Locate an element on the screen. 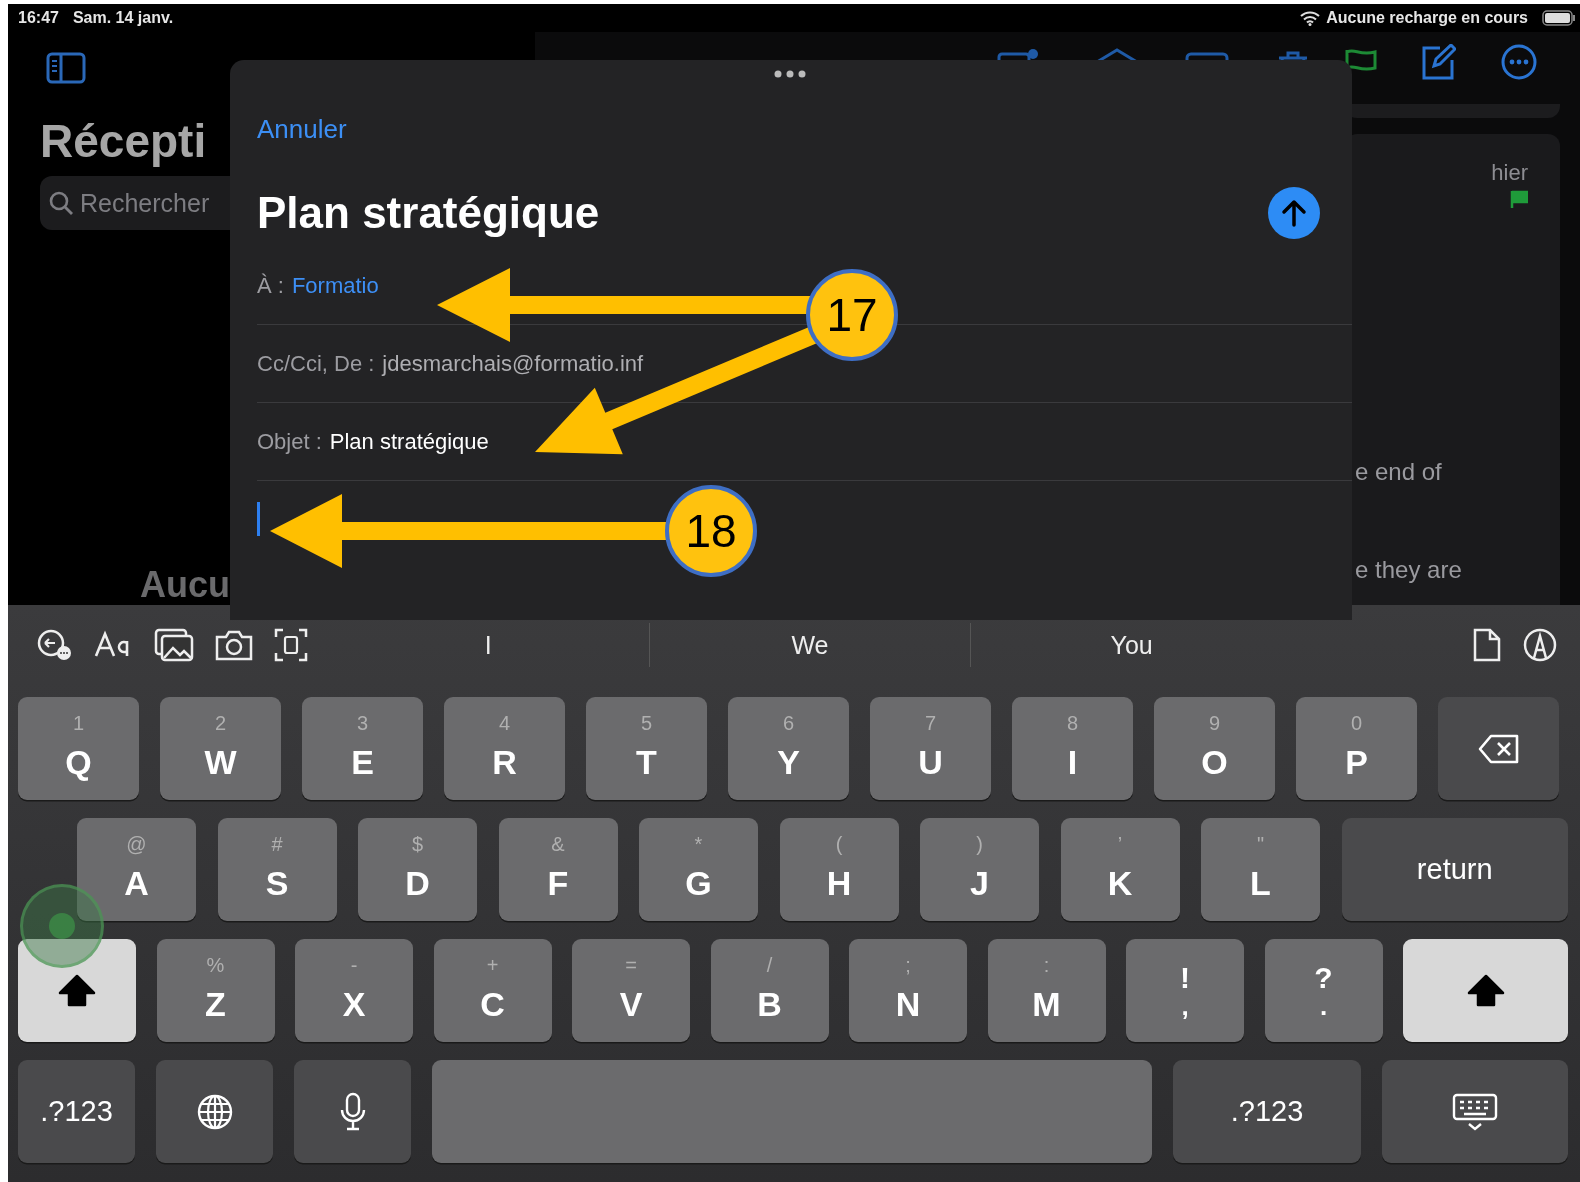  status-time: 16:47 is located at coordinates (38, 18).